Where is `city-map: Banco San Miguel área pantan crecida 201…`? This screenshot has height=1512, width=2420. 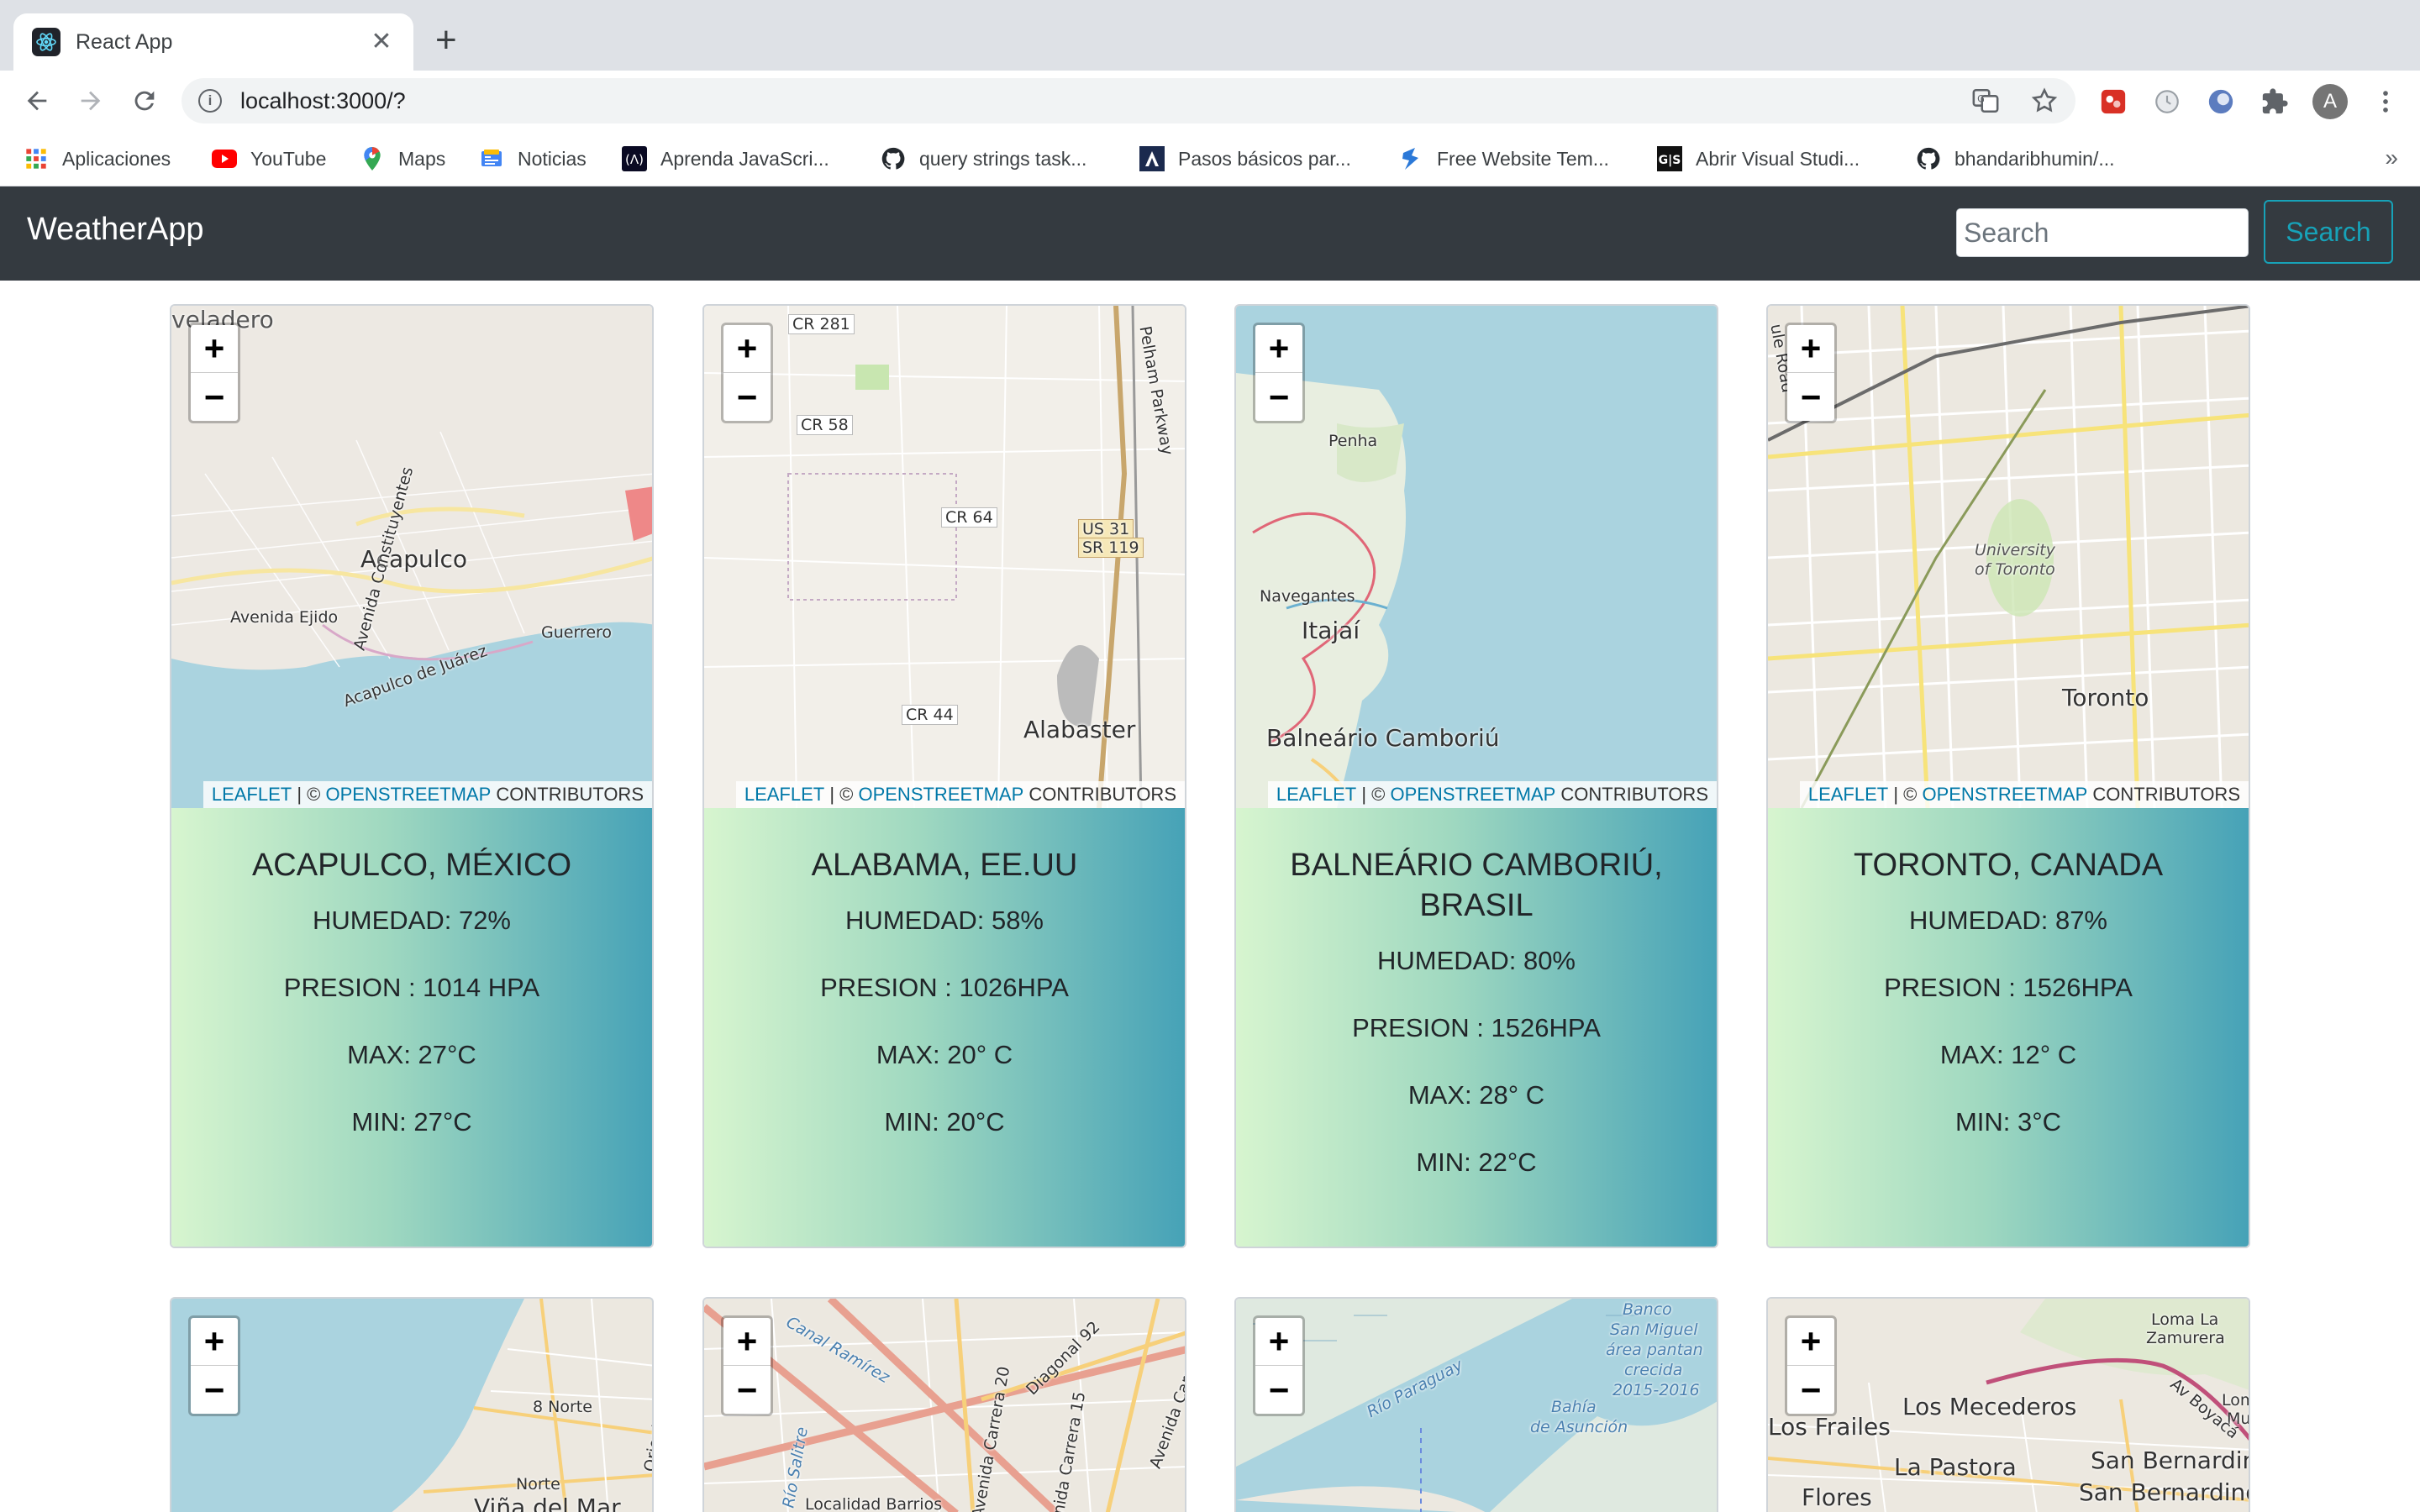
city-map: Banco San Miguel área pantan crecida 201… is located at coordinates (1476, 1405).